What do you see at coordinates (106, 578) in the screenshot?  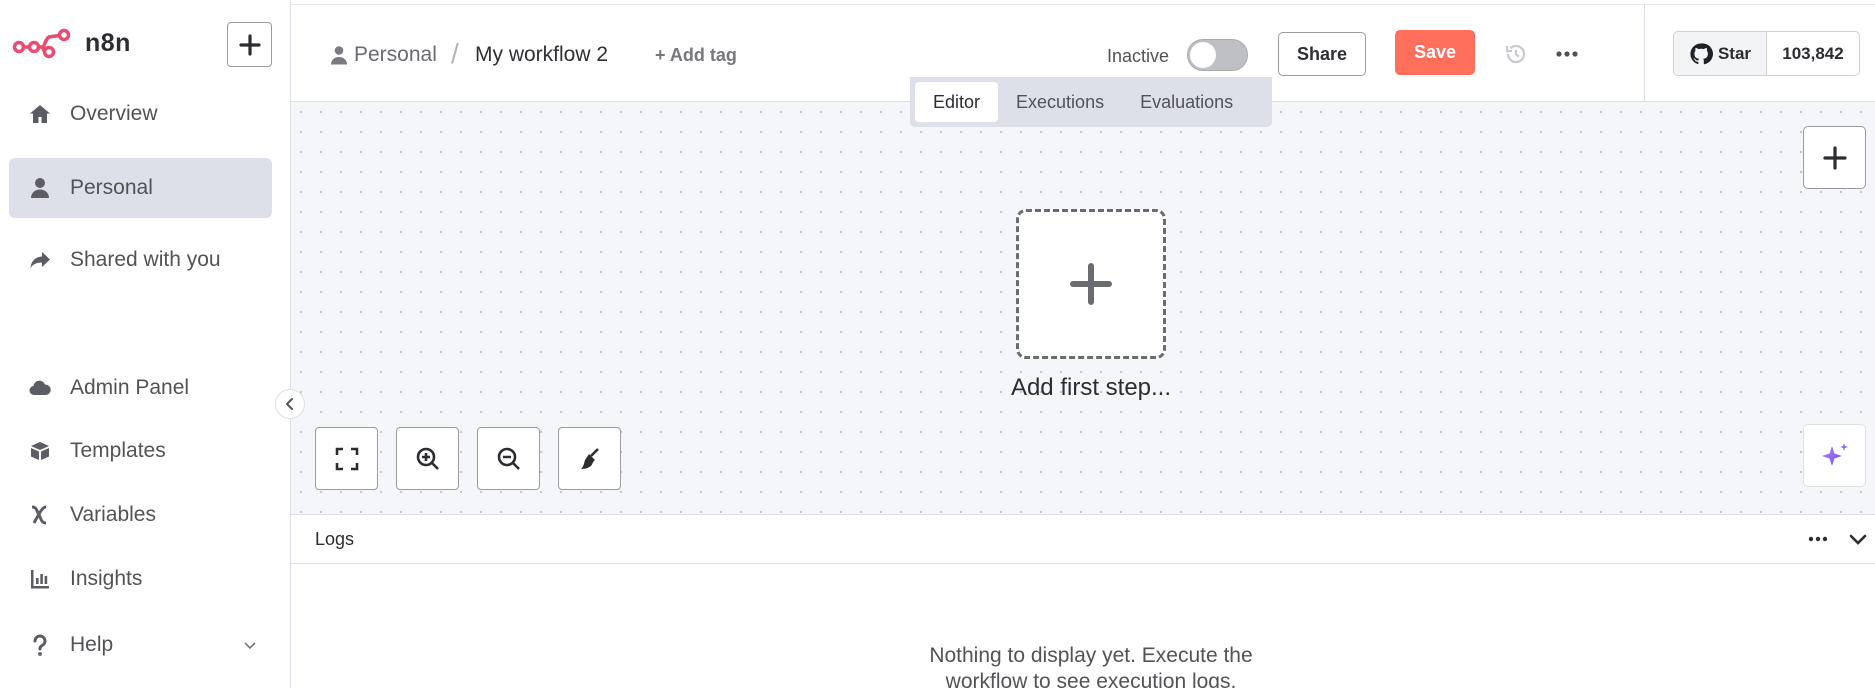 I see `sidebar-item-label: Insights` at bounding box center [106, 578].